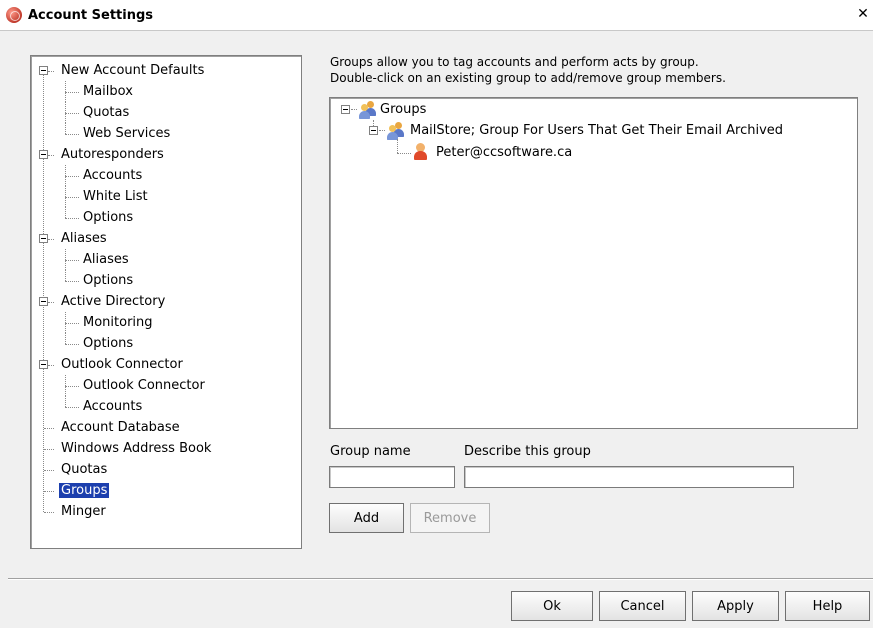 The image size is (873, 628). I want to click on tree-item-windows-address-book: Windows Address Book, so click(136, 448).